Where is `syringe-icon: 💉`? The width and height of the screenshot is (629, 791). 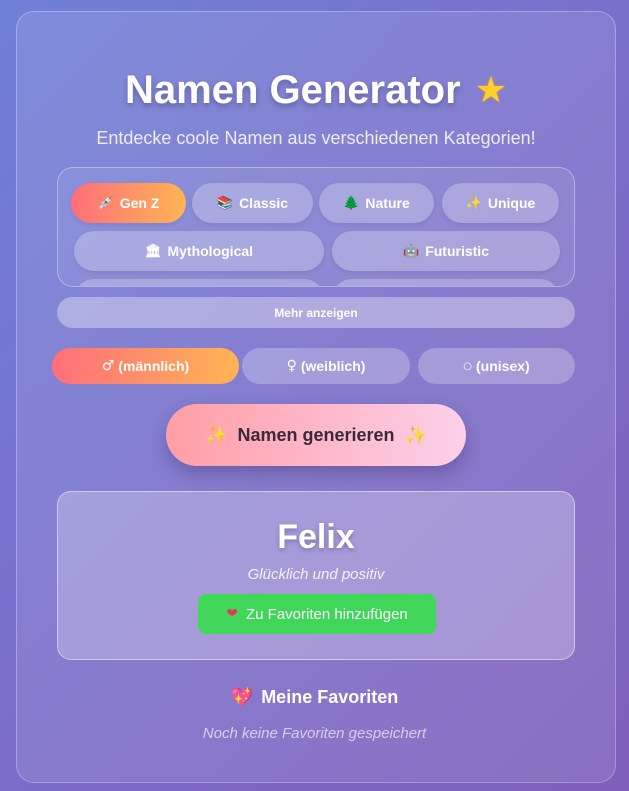
syringe-icon: 💉 is located at coordinates (105, 203).